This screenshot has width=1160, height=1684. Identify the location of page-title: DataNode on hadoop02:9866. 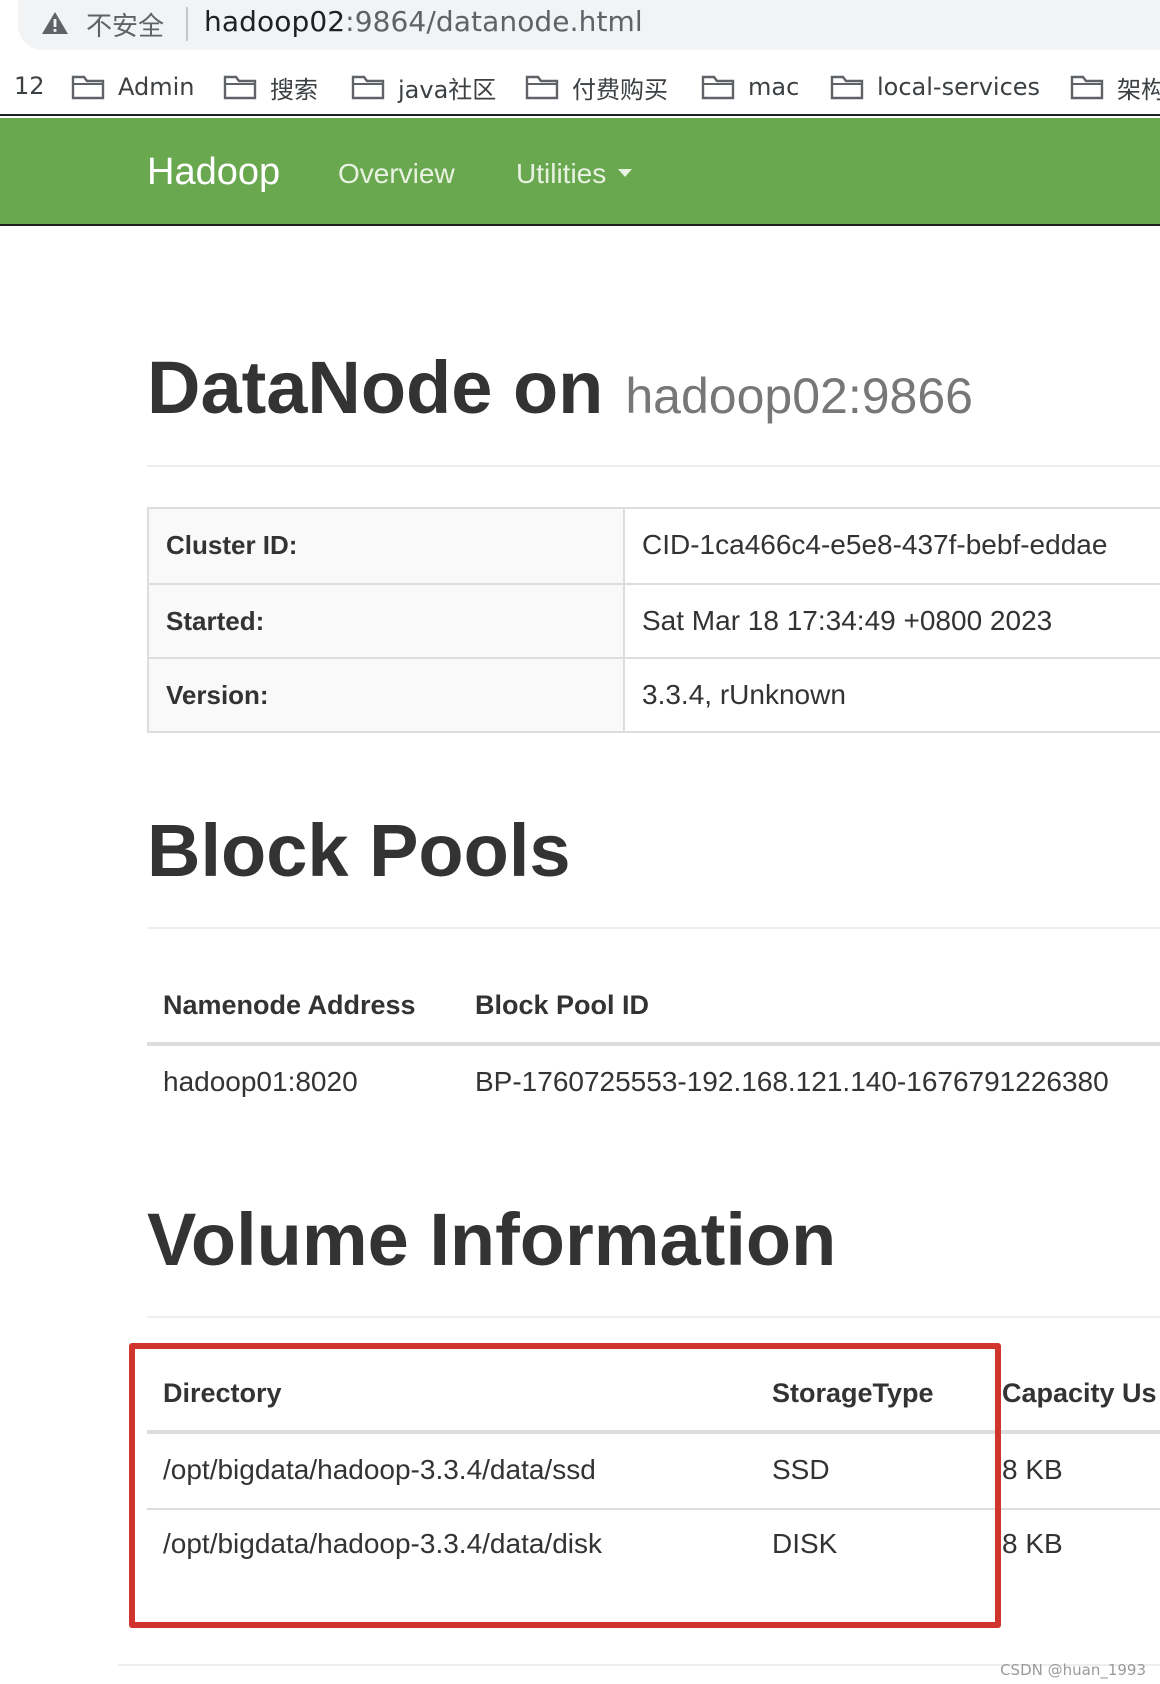
(560, 387).